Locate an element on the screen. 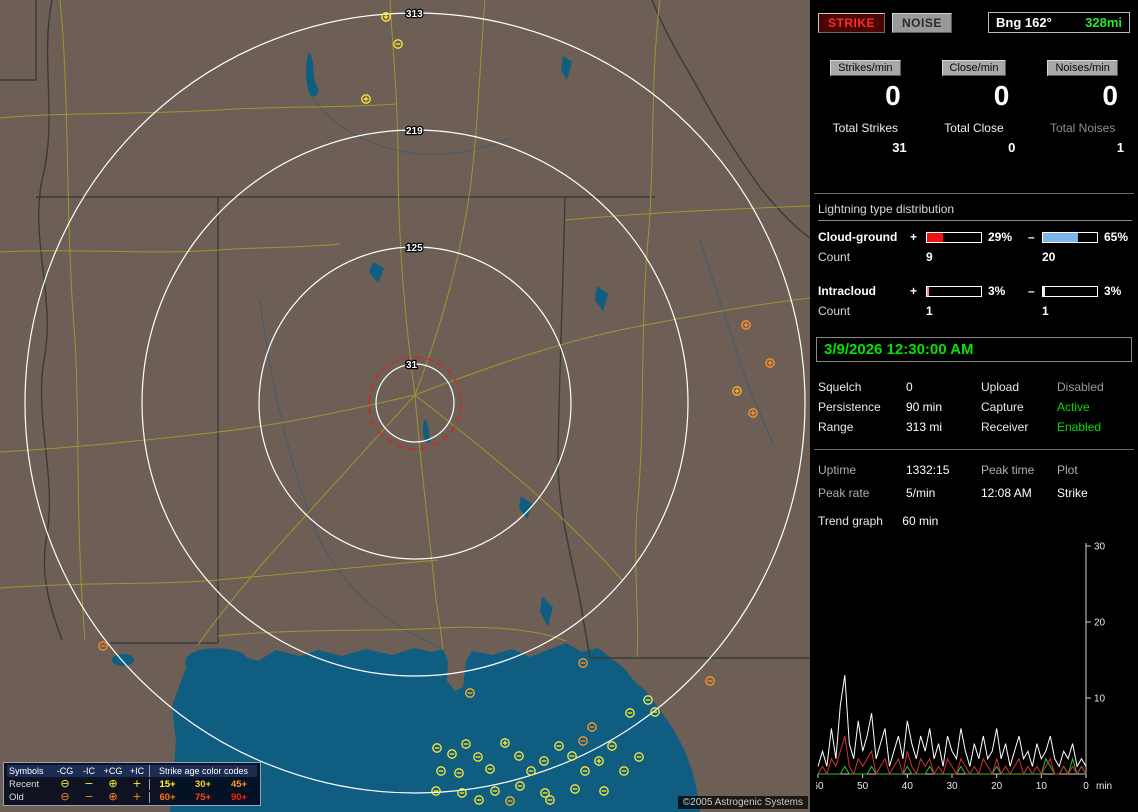  distribution-title: Lightning type distribution is located at coordinates (975, 211).